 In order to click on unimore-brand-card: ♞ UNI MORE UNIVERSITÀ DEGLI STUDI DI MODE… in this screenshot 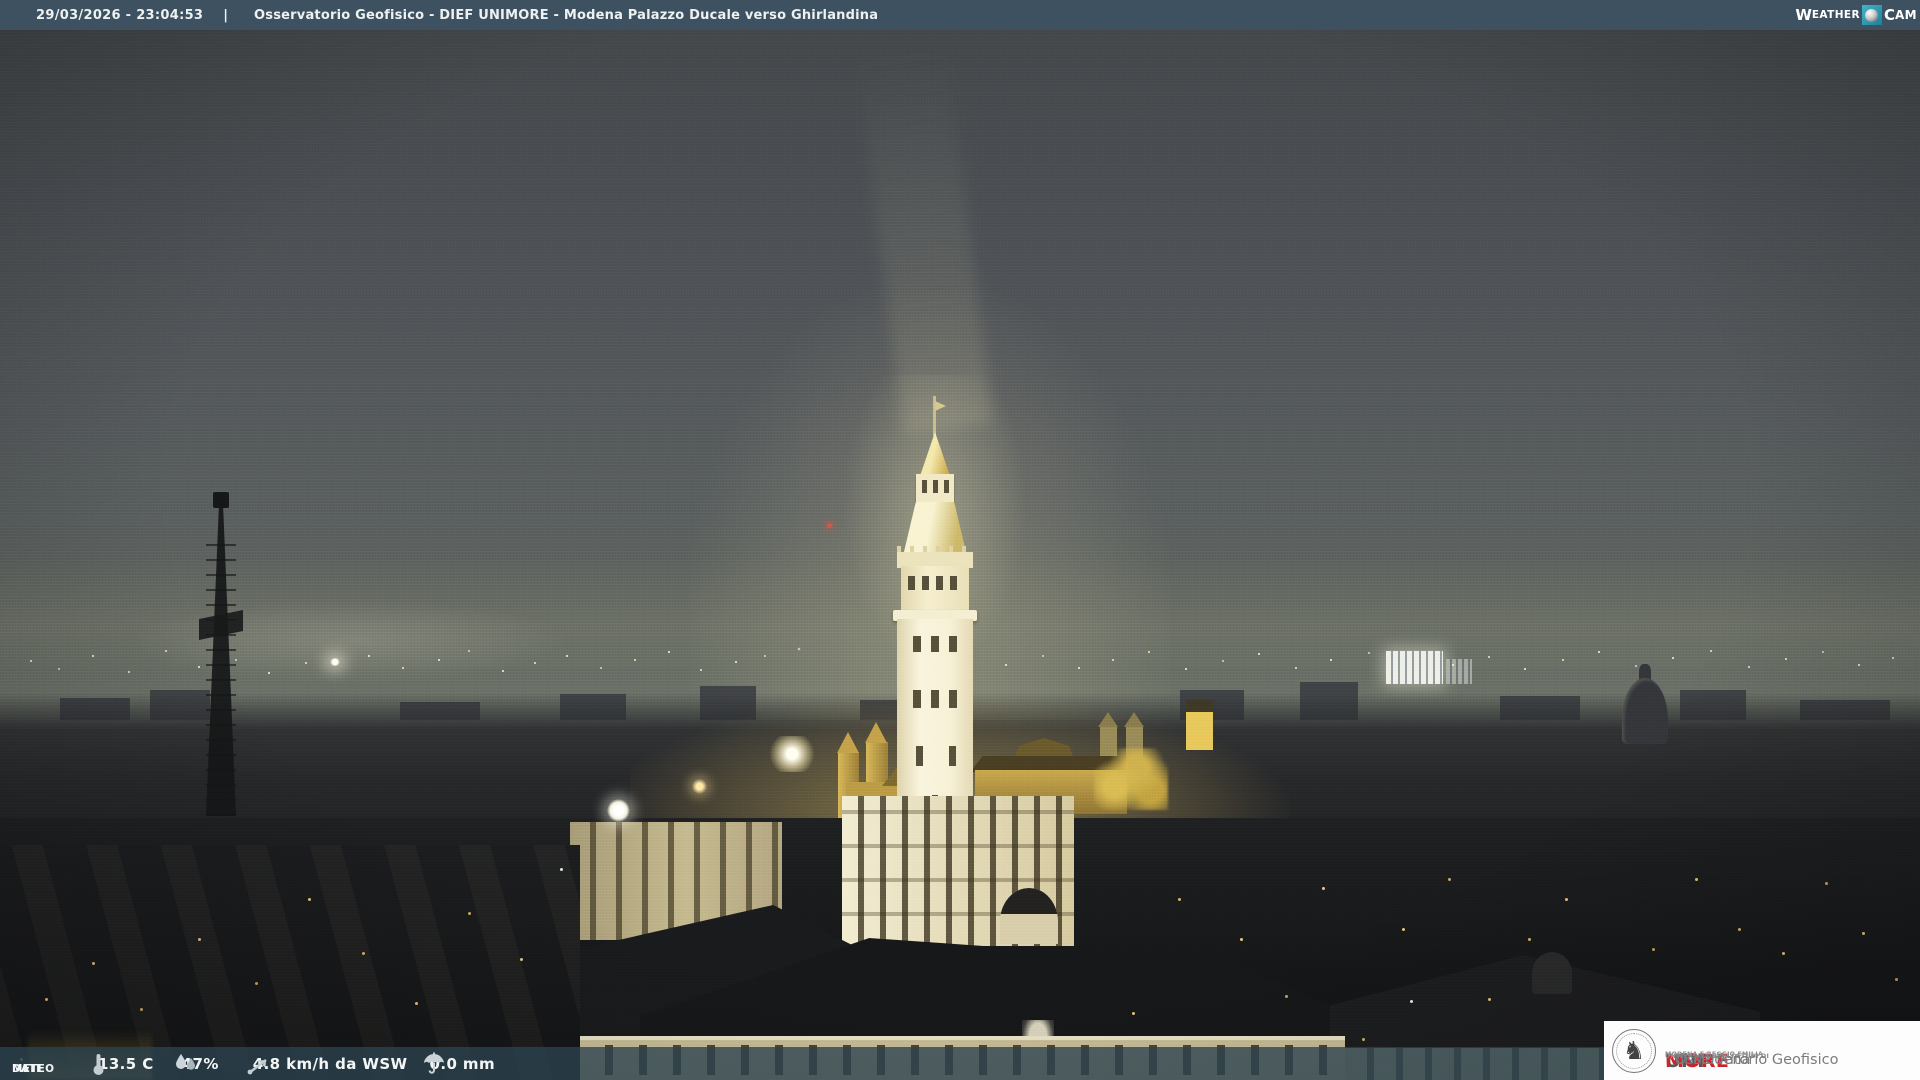, I will do `click(1762, 1050)`.